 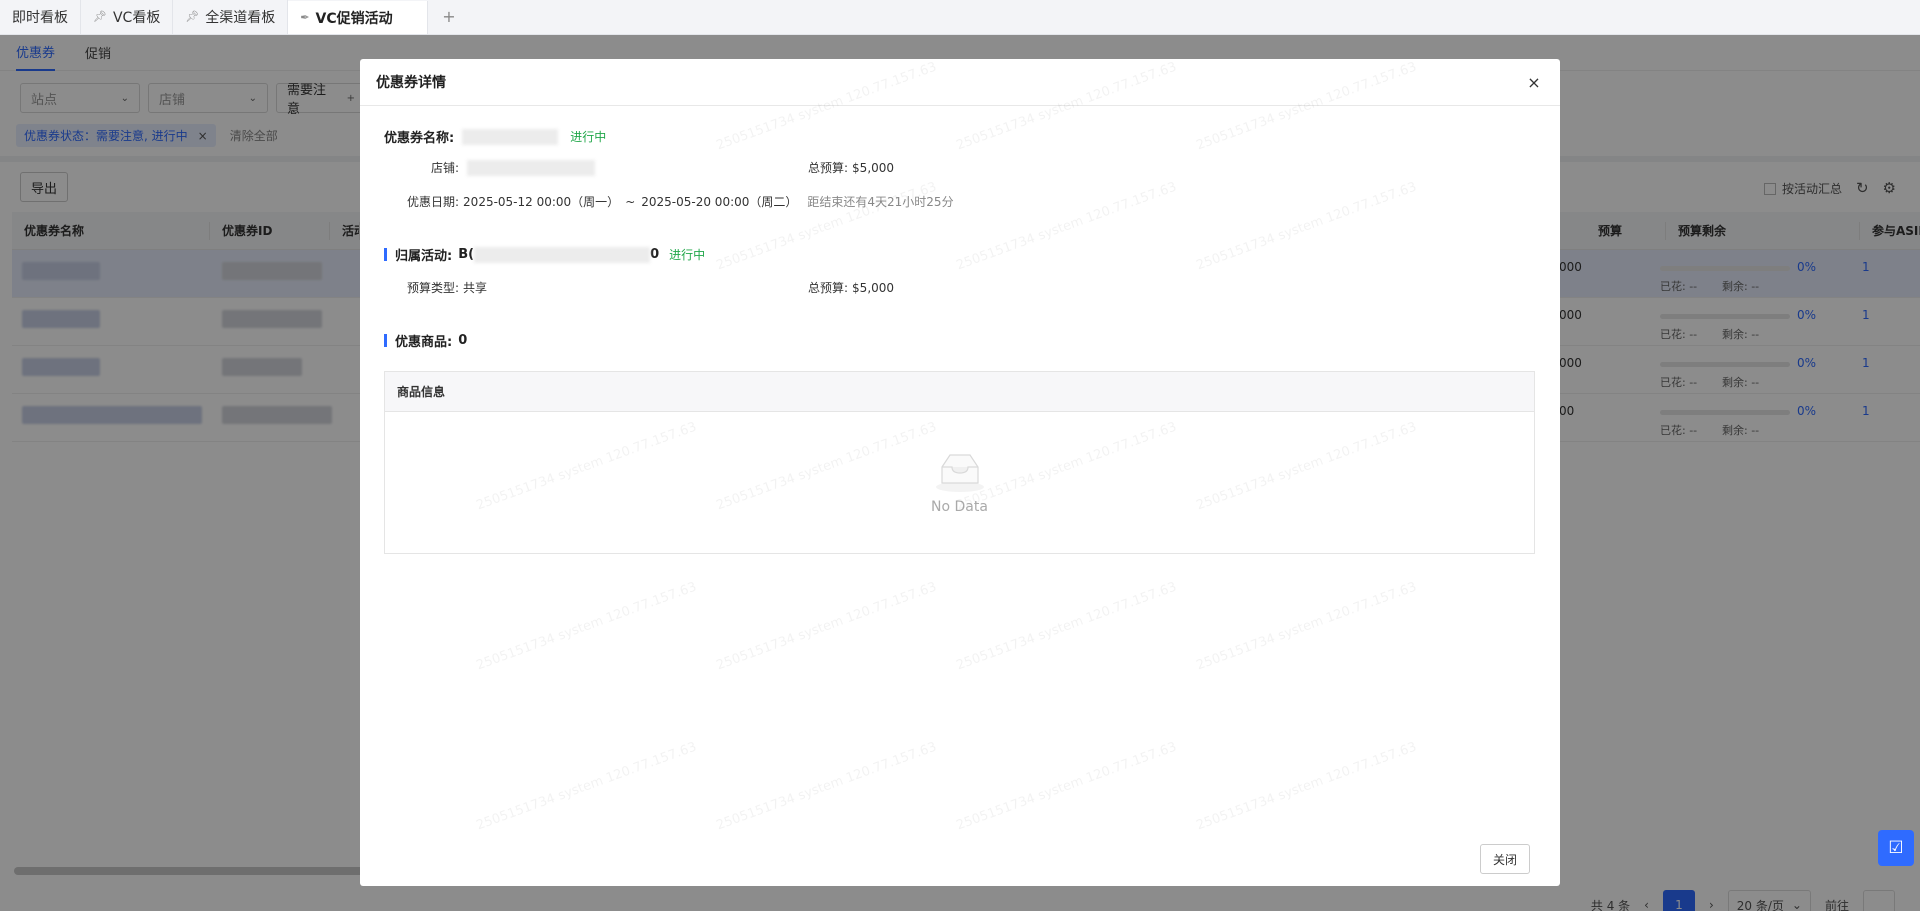 What do you see at coordinates (411, 83) in the screenshot?
I see `modal-title: 优惠券详情` at bounding box center [411, 83].